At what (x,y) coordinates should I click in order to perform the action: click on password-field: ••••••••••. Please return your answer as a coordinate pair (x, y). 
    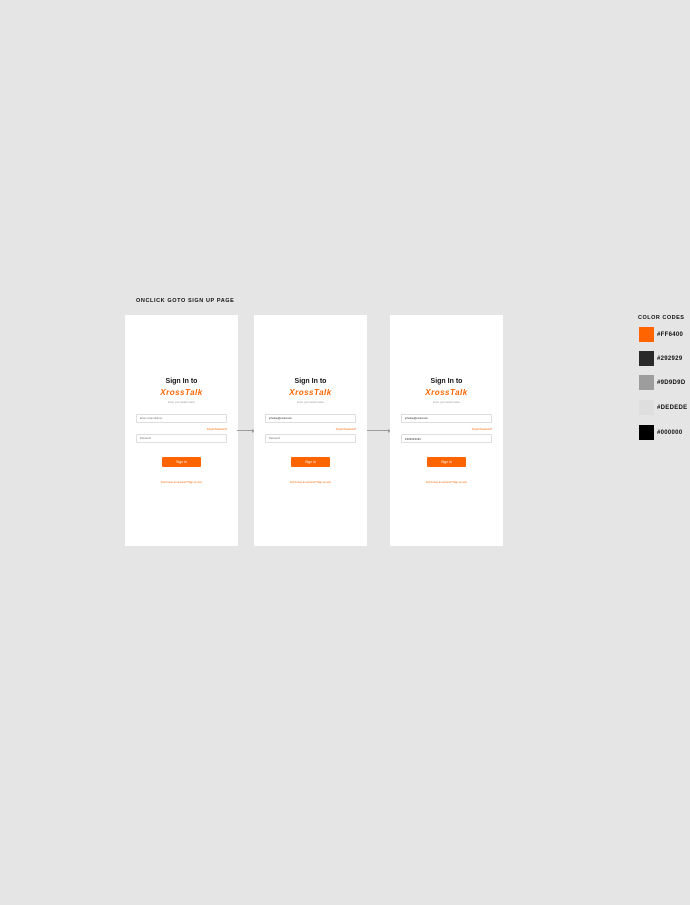
    Looking at the image, I should click on (446, 438).